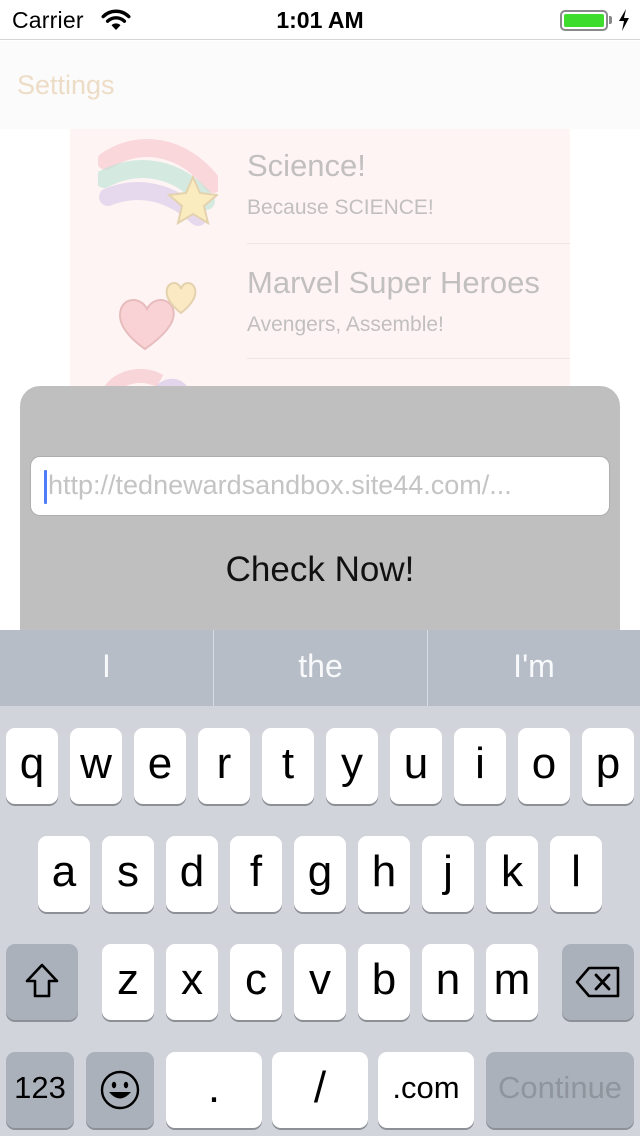 The width and height of the screenshot is (640, 1136). I want to click on key-m: m, so click(512, 982).